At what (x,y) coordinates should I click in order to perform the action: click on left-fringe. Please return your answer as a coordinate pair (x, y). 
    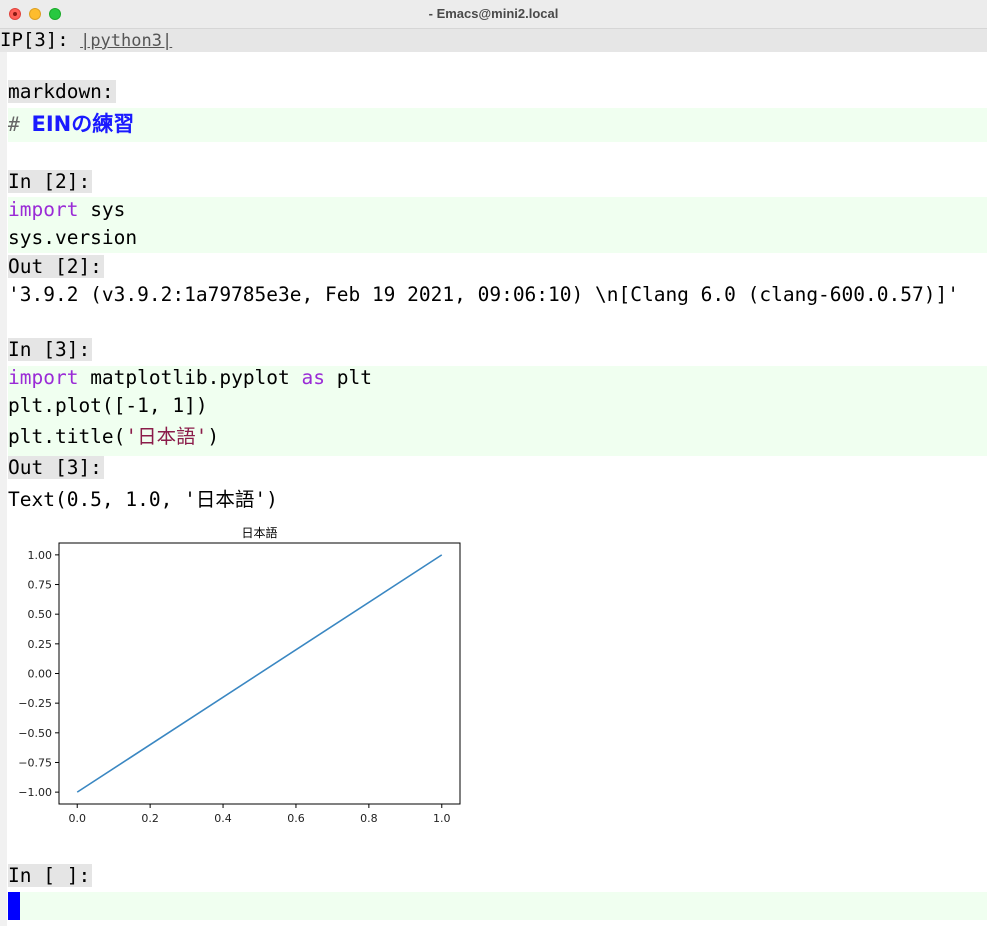
    Looking at the image, I should click on (3, 489).